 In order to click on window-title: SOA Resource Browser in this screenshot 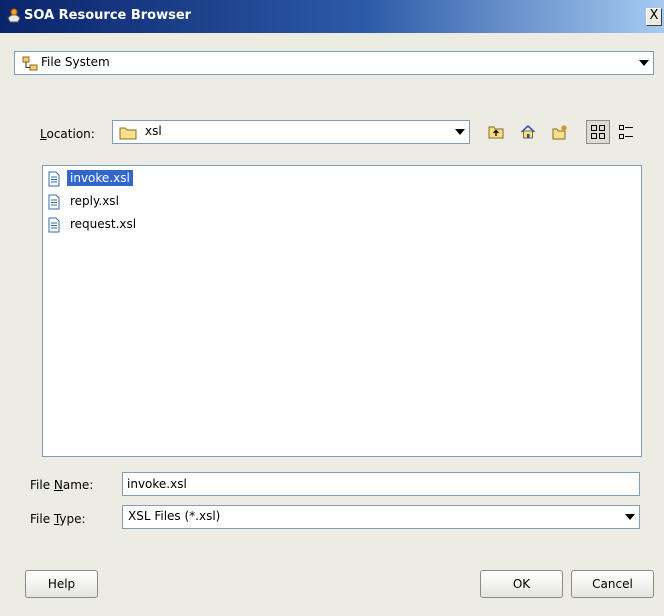, I will do `click(108, 15)`.